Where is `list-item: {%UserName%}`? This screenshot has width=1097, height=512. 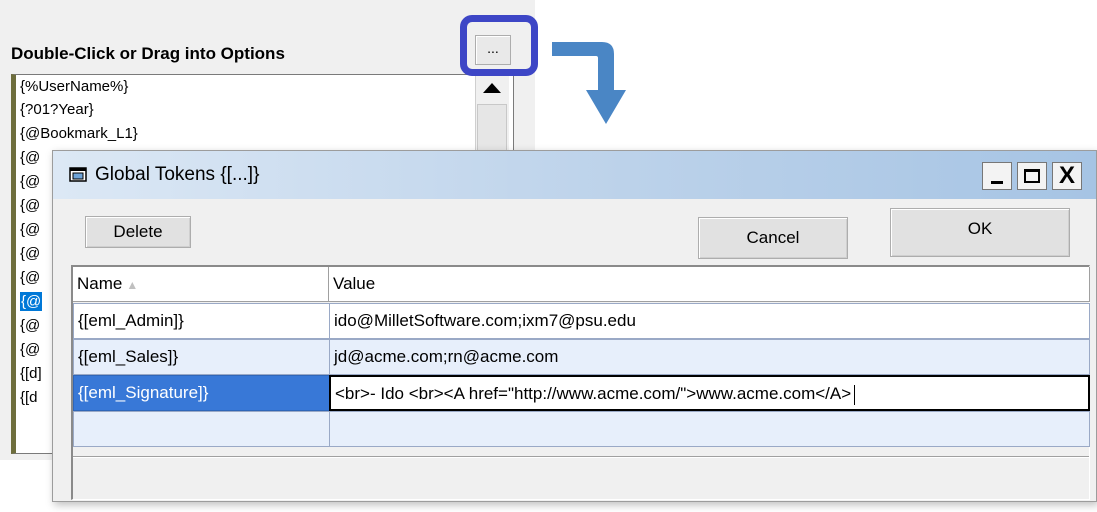 list-item: {%UserName%} is located at coordinates (74, 86).